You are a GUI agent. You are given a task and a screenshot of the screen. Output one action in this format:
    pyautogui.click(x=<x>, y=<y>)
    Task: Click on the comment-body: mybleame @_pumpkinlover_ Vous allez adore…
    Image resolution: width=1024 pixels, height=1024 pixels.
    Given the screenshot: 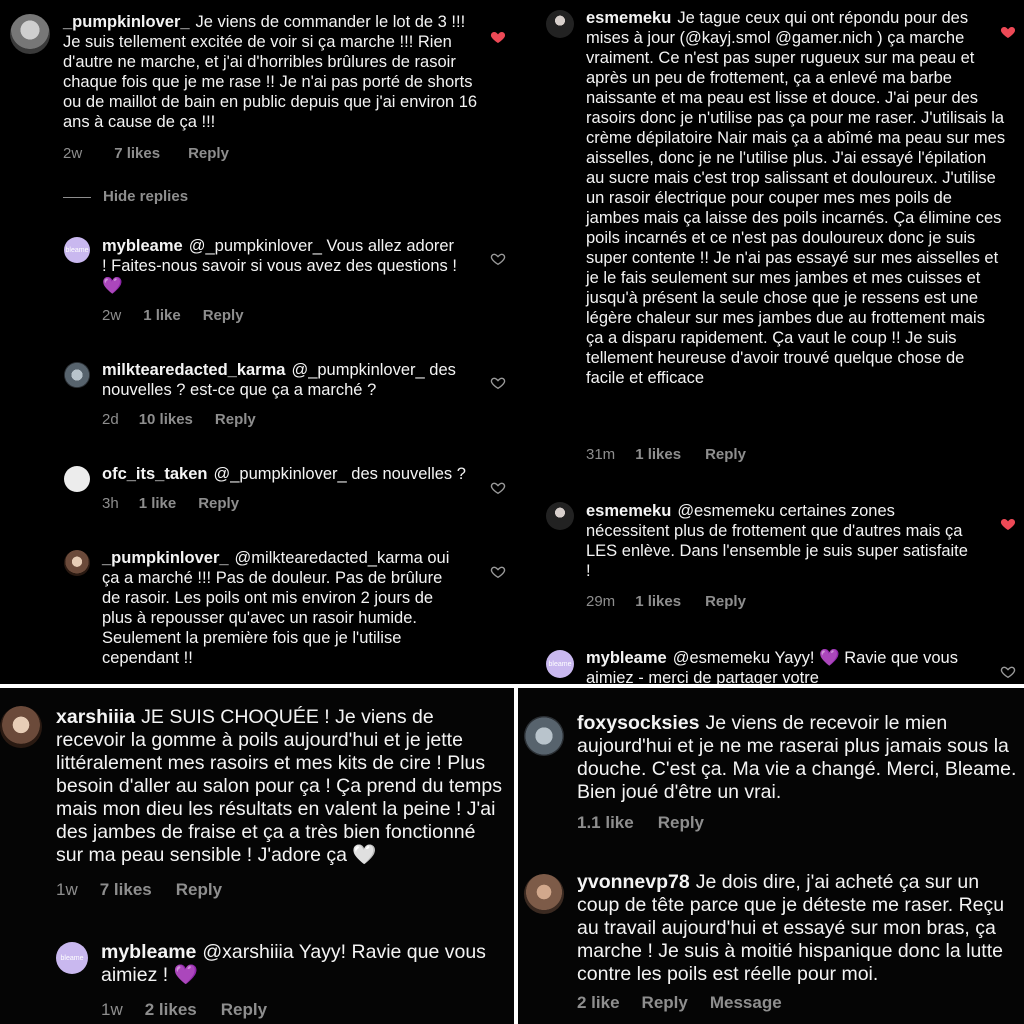 What is the action you would take?
    pyautogui.click(x=282, y=266)
    